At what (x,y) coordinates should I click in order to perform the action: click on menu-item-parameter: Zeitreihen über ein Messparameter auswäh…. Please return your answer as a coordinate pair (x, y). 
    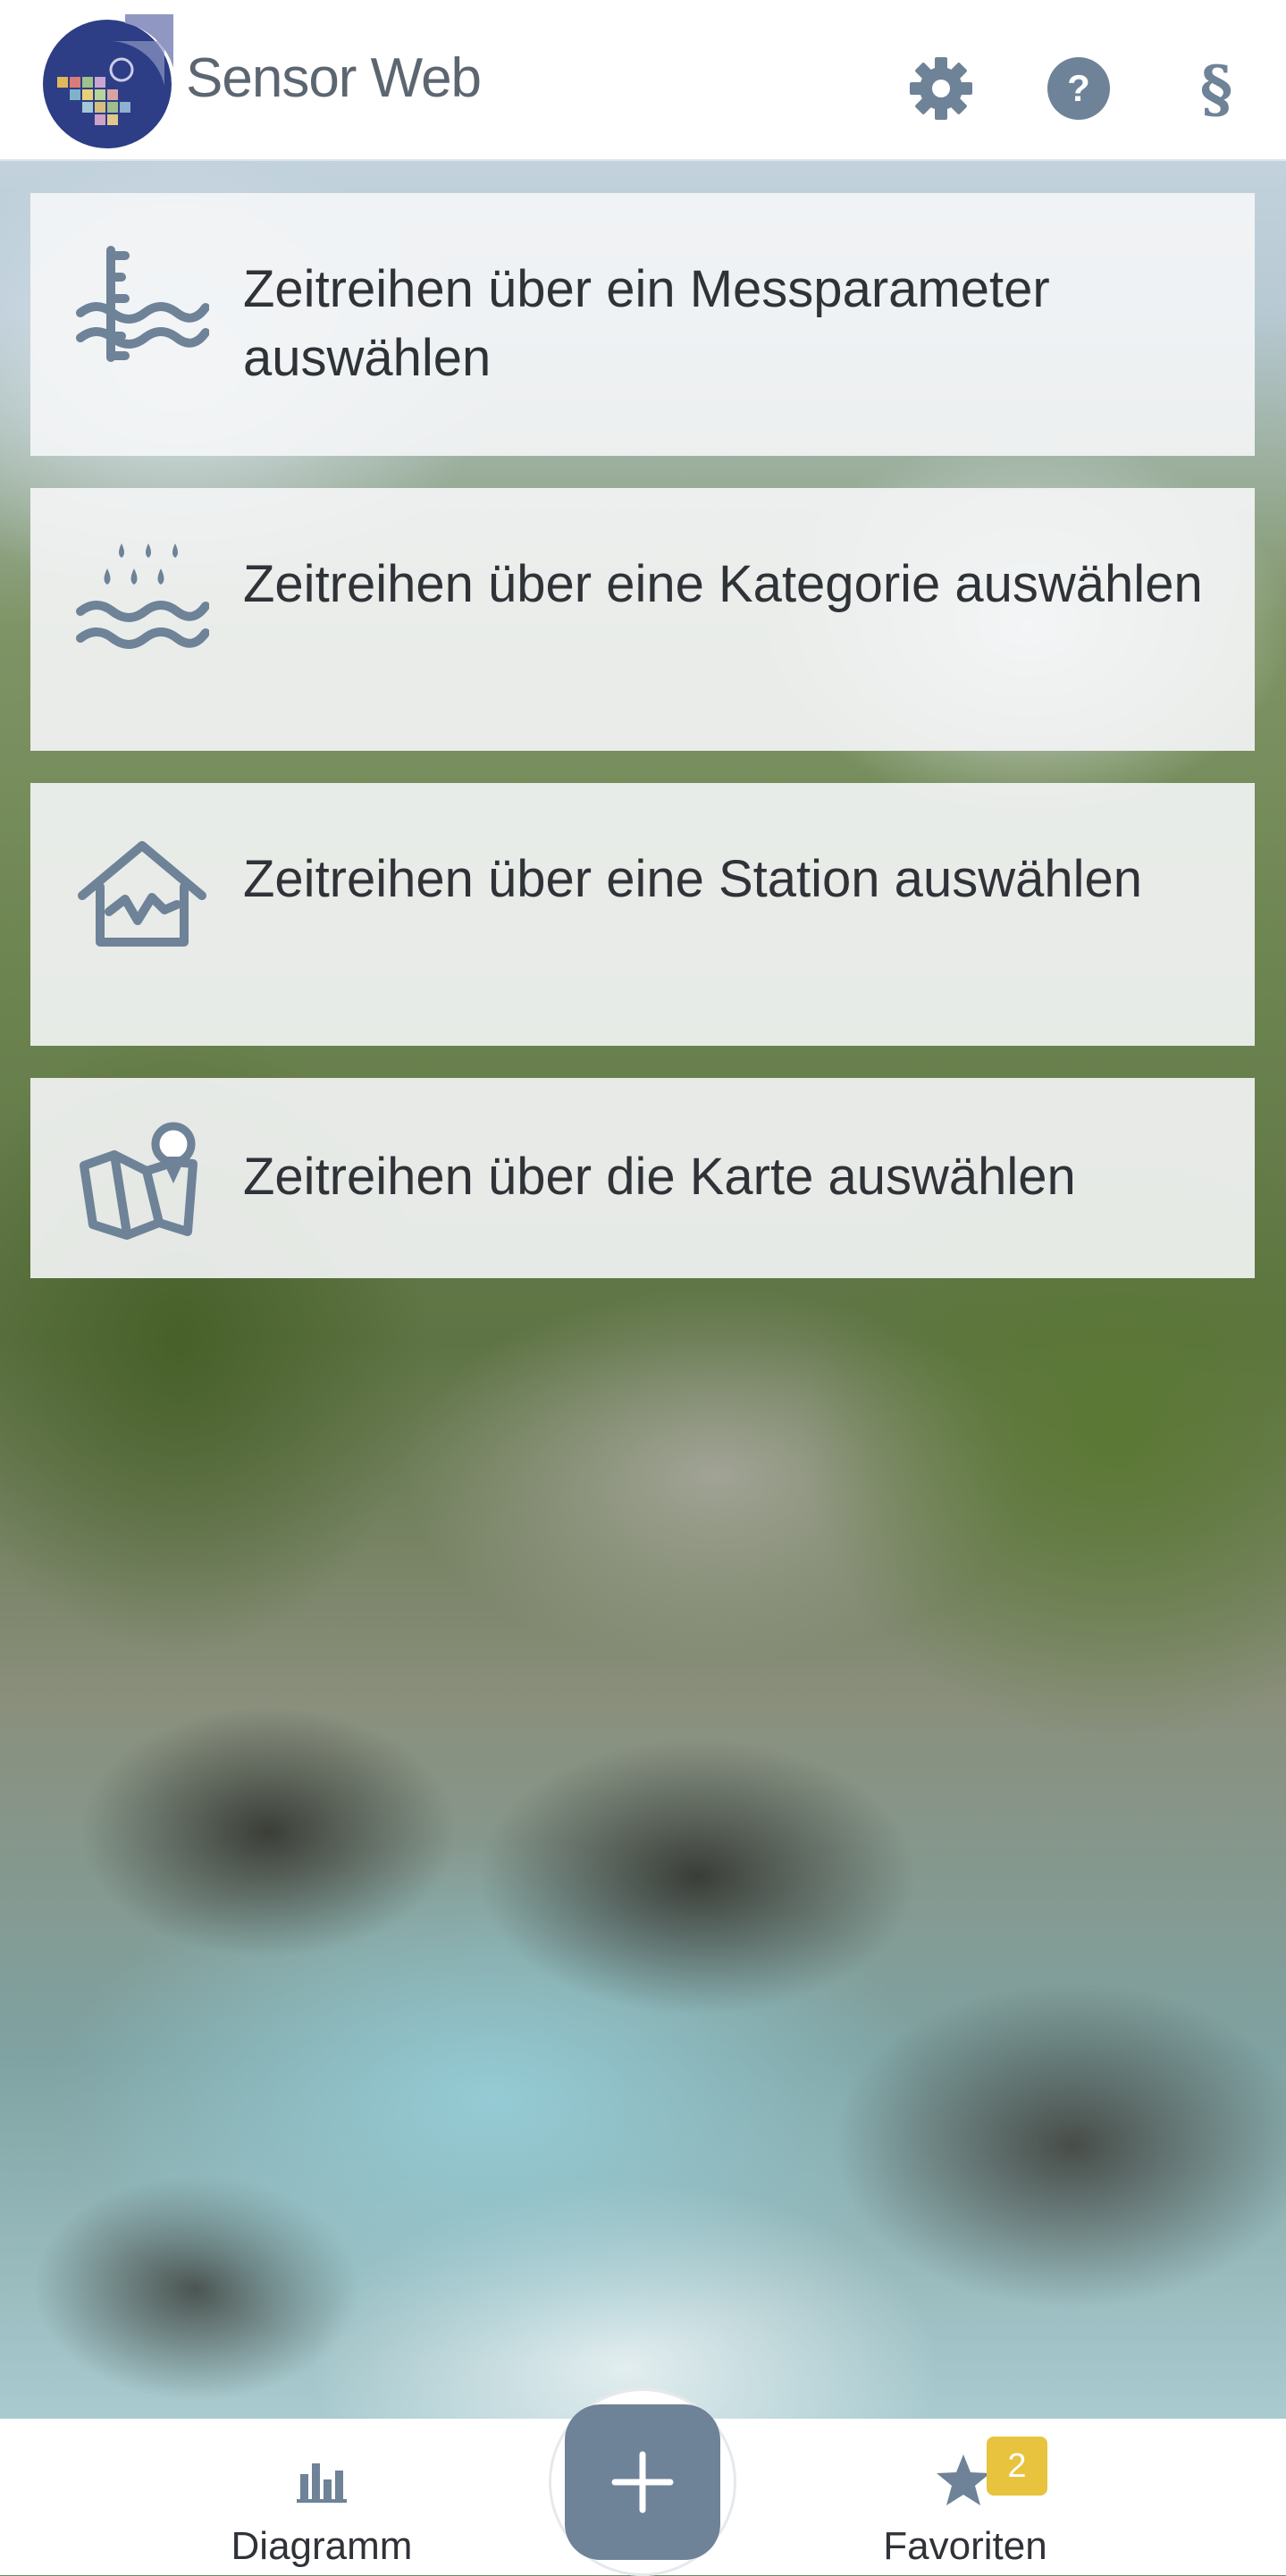
    Looking at the image, I should click on (642, 325).